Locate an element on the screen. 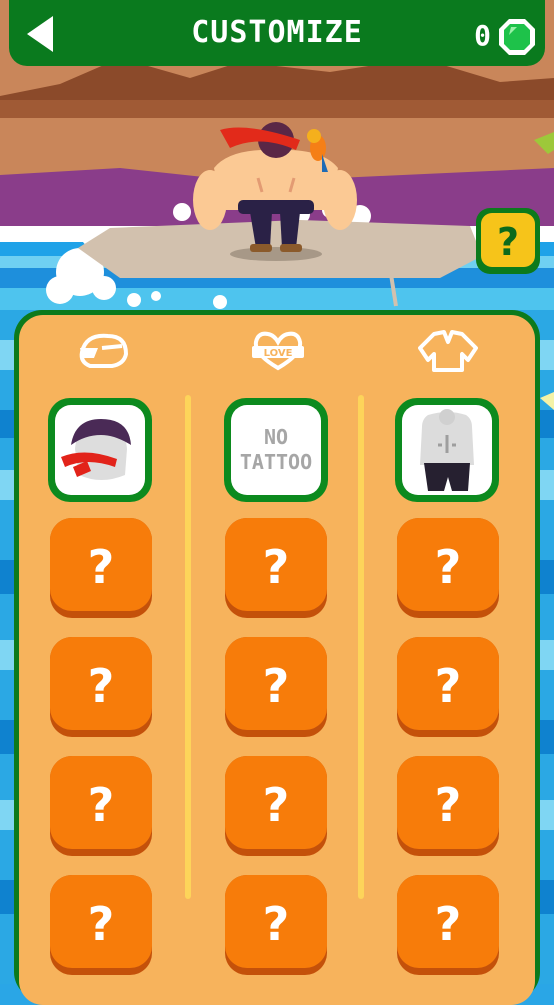 This screenshot has width=554, height=1005. love-heart-tattoo-icon: LOVE is located at coordinates (278, 350).